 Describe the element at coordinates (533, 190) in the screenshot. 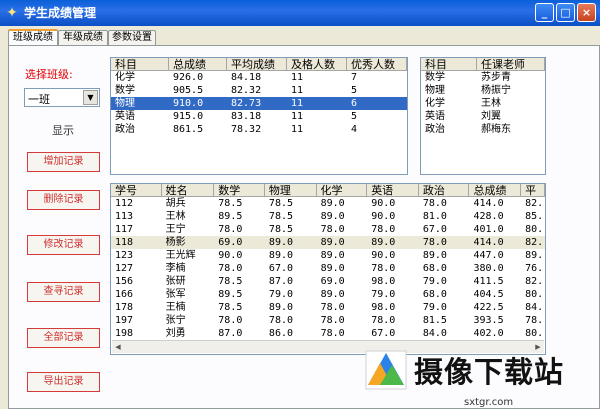

I see `column-header: 平` at that location.